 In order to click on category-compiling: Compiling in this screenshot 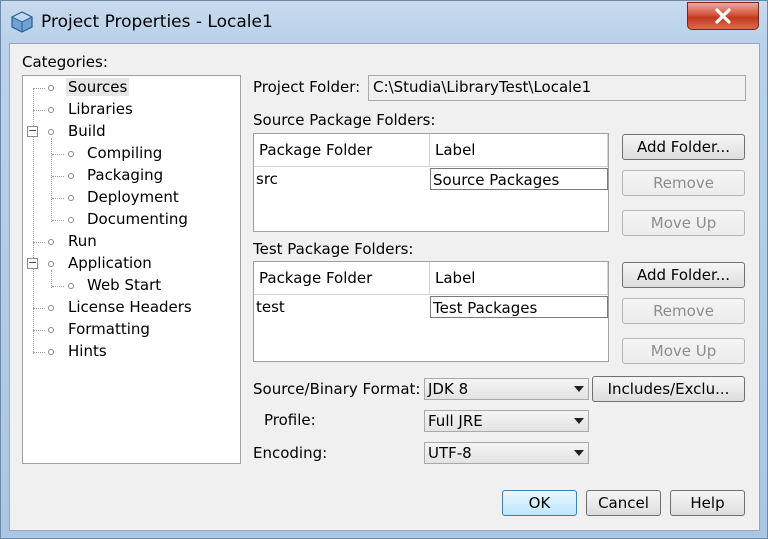, I will do `click(124, 153)`.